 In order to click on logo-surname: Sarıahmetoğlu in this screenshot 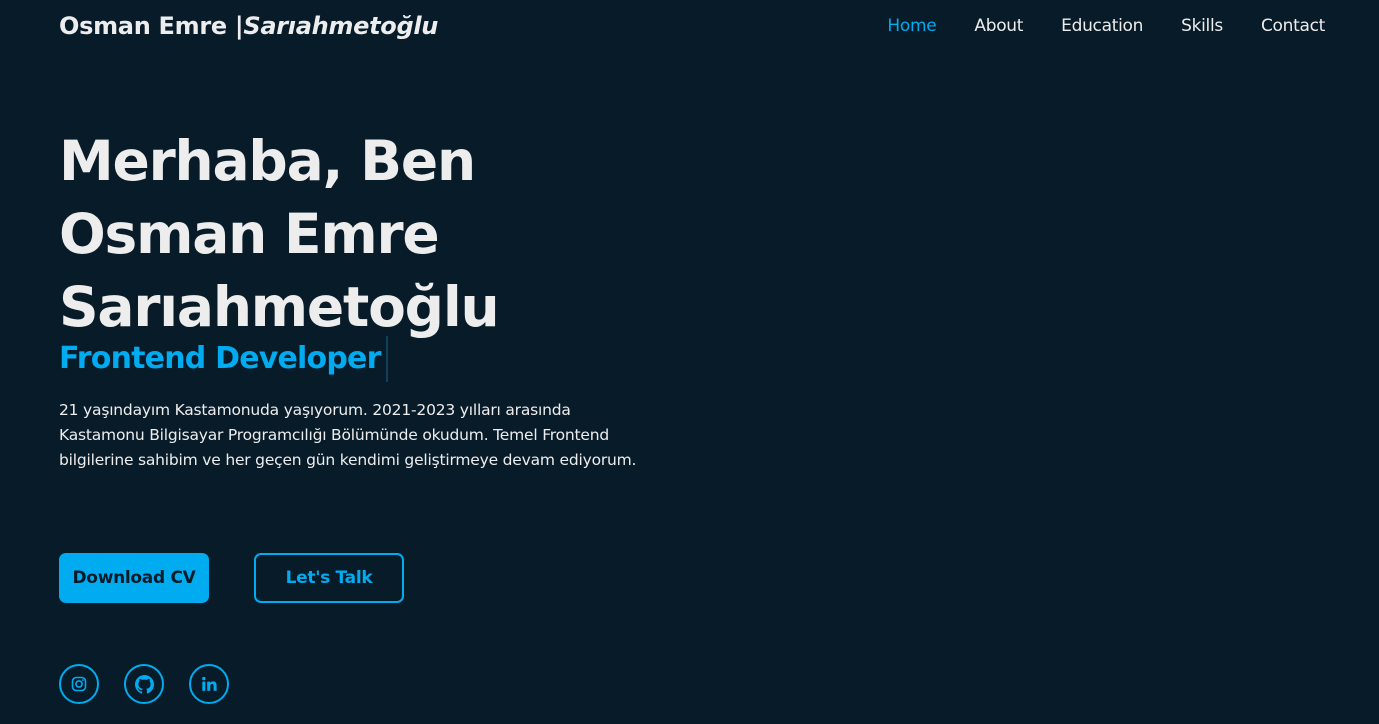, I will do `click(341, 26)`.